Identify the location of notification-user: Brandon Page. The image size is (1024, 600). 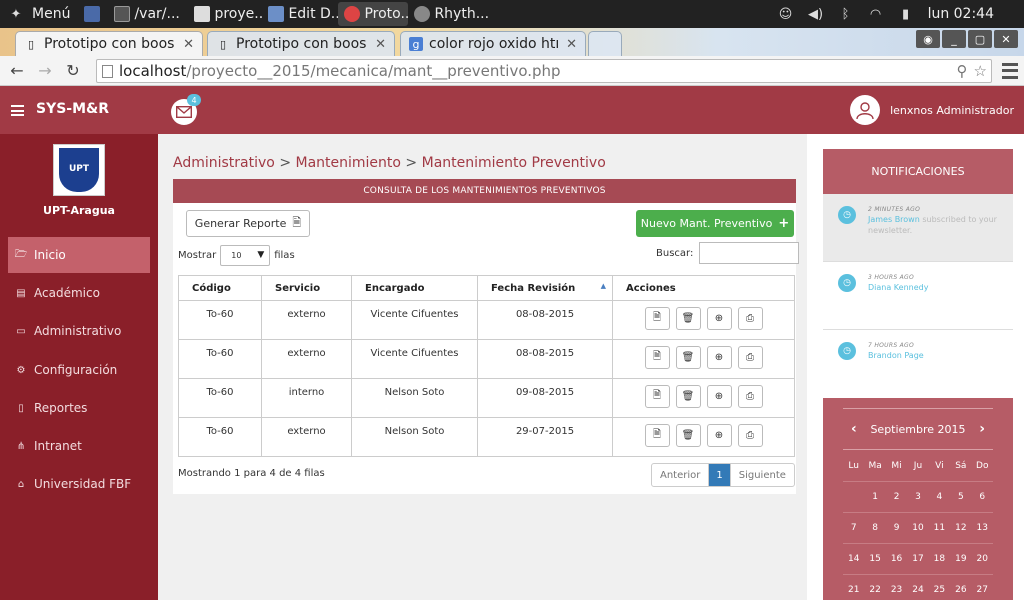
(896, 355).